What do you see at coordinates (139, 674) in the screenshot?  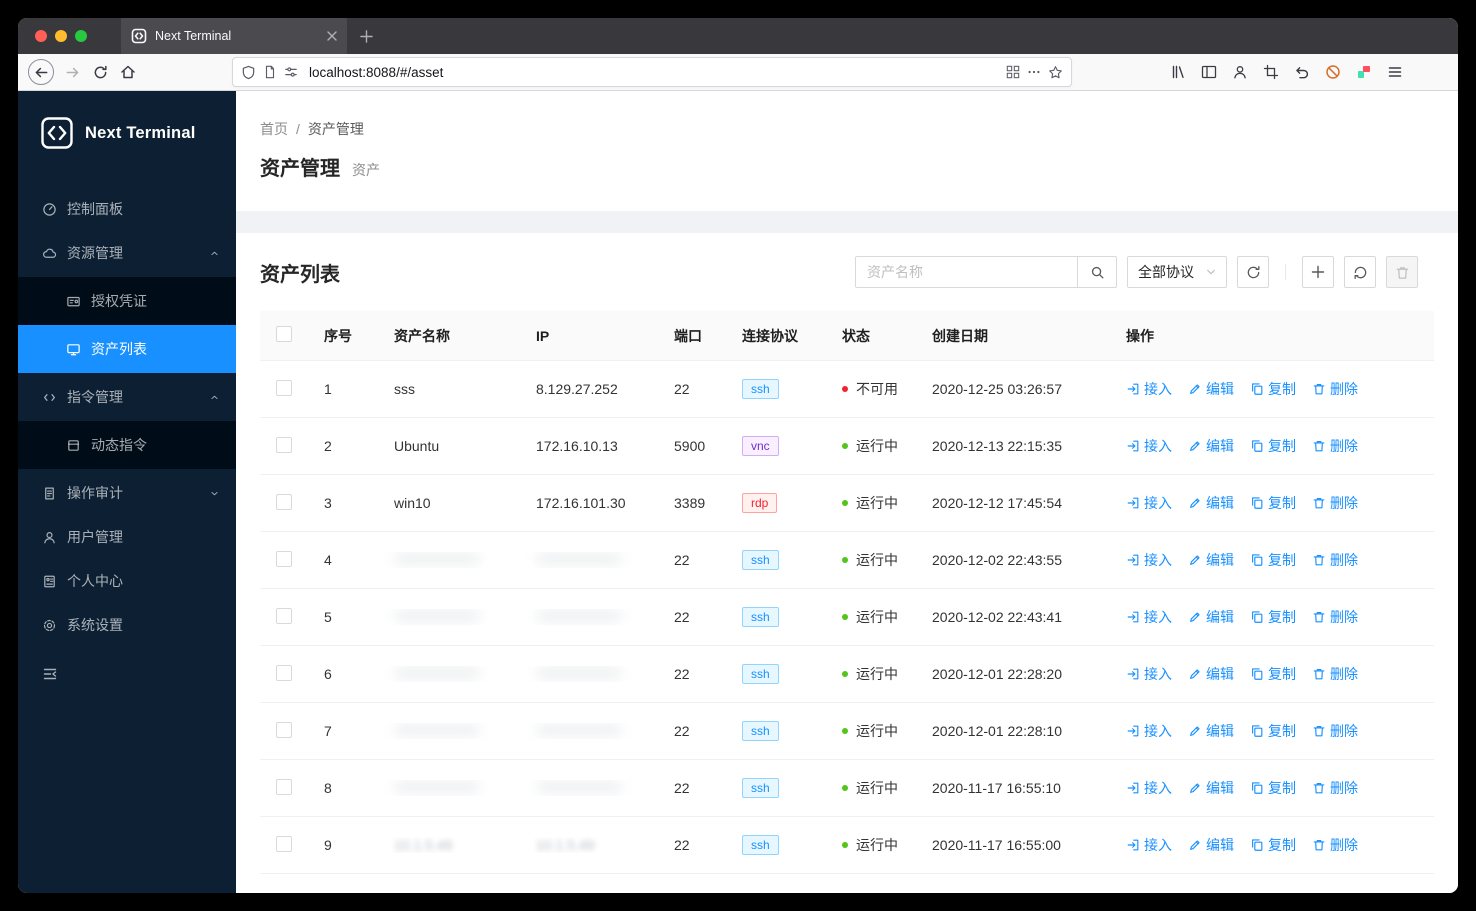 I see `menu-fold-icon` at bounding box center [139, 674].